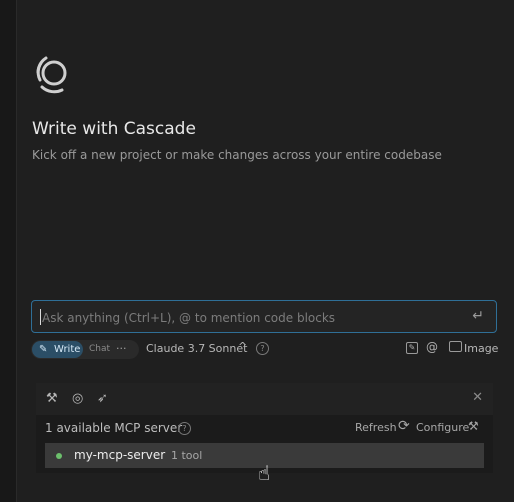 The height and width of the screenshot is (502, 514). Describe the element at coordinates (8, 251) in the screenshot. I see `left-panel-edge` at that location.